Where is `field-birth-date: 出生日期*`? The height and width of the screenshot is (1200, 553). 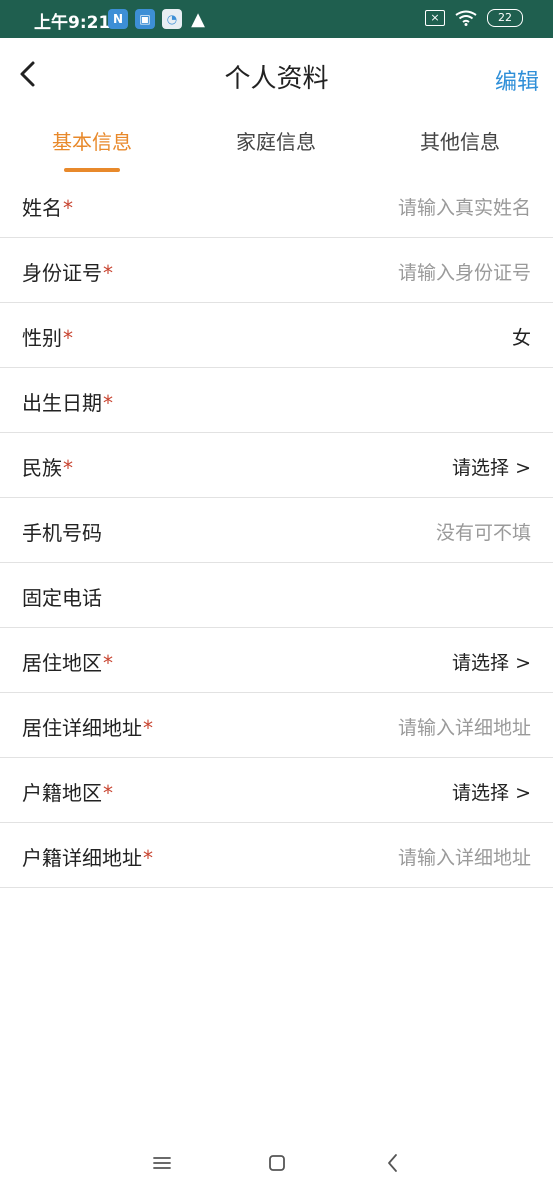
field-birth-date: 出生日期* is located at coordinates (276, 400).